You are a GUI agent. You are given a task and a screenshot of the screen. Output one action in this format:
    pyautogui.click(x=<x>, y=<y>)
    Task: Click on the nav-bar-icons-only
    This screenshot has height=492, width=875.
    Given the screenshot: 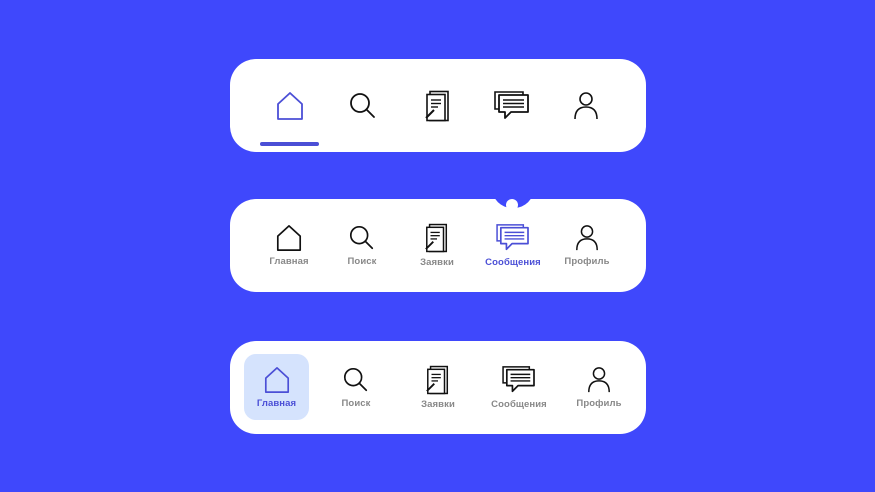 What is the action you would take?
    pyautogui.click(x=438, y=105)
    